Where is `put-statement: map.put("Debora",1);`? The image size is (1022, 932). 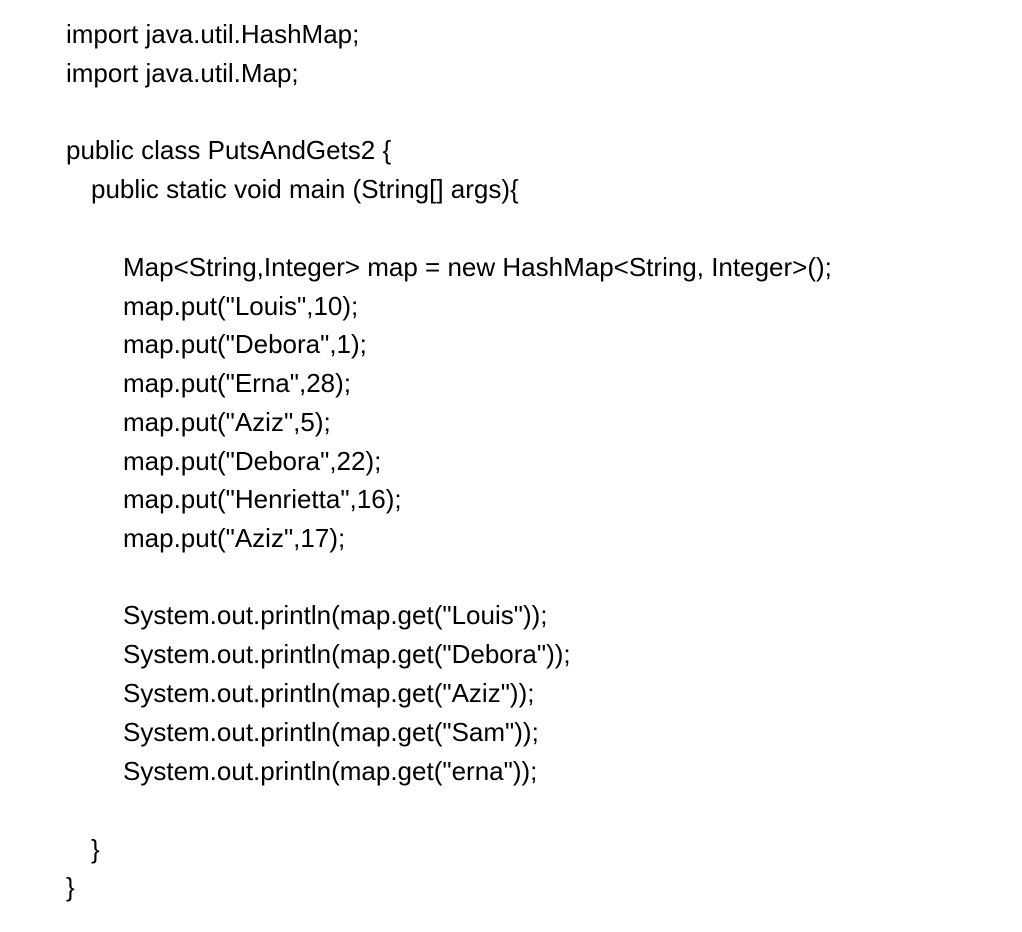 put-statement: map.put("Debora",1); is located at coordinates (245, 344).